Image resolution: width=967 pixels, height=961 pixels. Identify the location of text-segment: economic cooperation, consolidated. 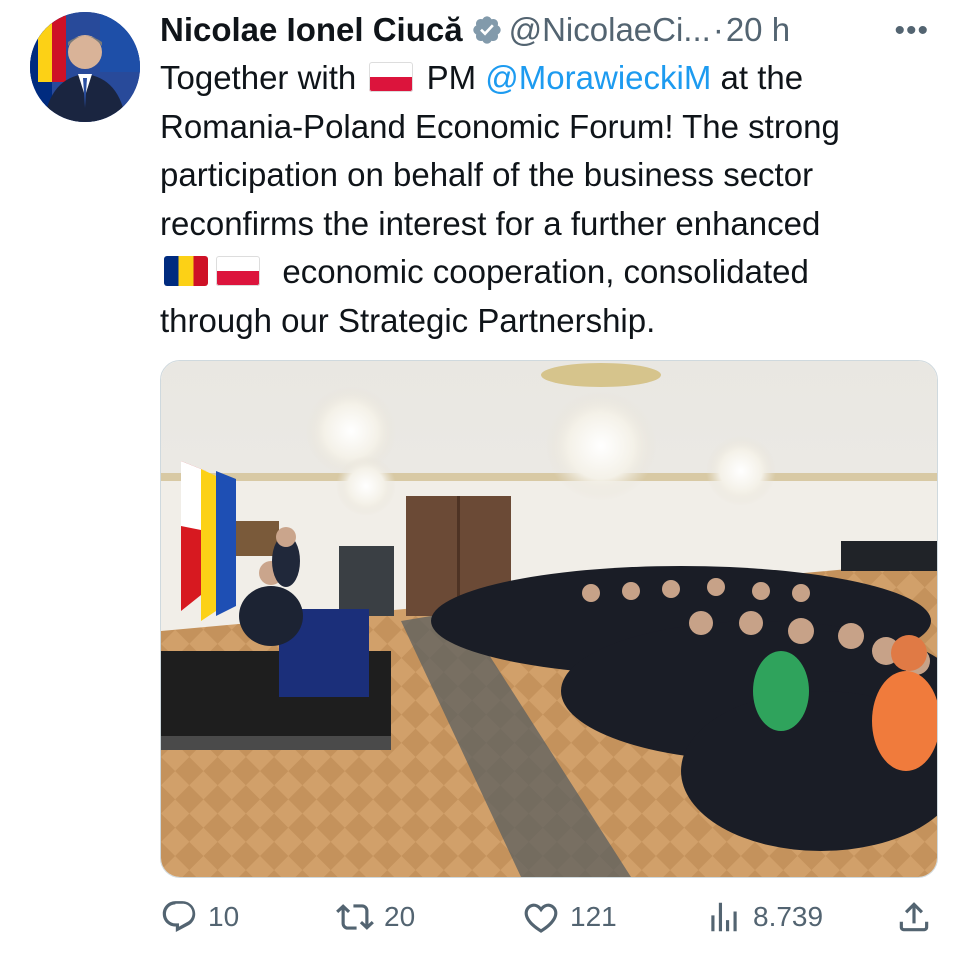
(545, 271).